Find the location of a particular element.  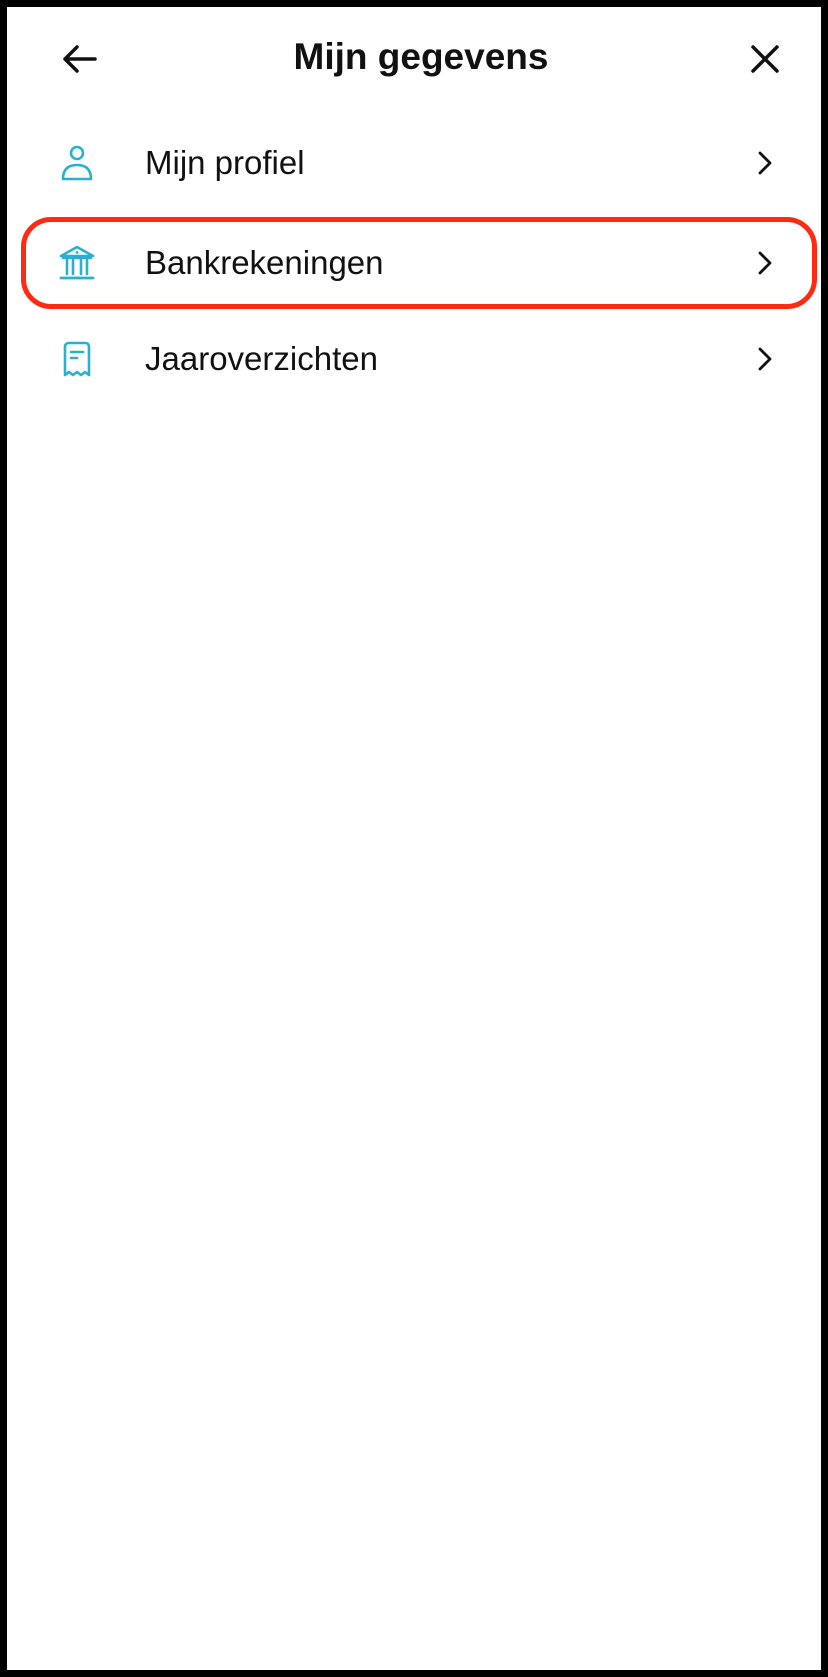

header: Mijn gegevens is located at coordinates (417, 57).